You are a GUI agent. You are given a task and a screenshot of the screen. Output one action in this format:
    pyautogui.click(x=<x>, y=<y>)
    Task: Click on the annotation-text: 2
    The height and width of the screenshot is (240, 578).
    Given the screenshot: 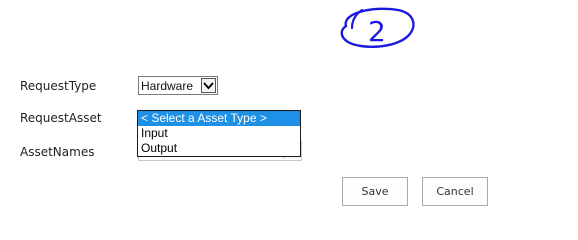 What is the action you would take?
    pyautogui.click(x=377, y=31)
    